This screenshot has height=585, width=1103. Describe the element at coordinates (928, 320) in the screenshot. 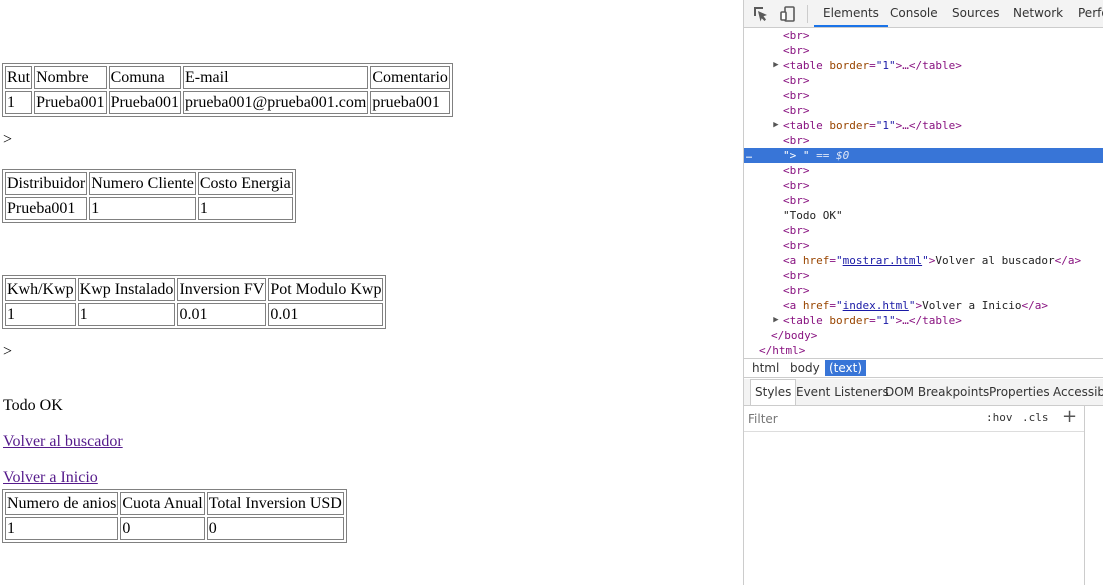

I see `dom-tag: >…</table>` at that location.